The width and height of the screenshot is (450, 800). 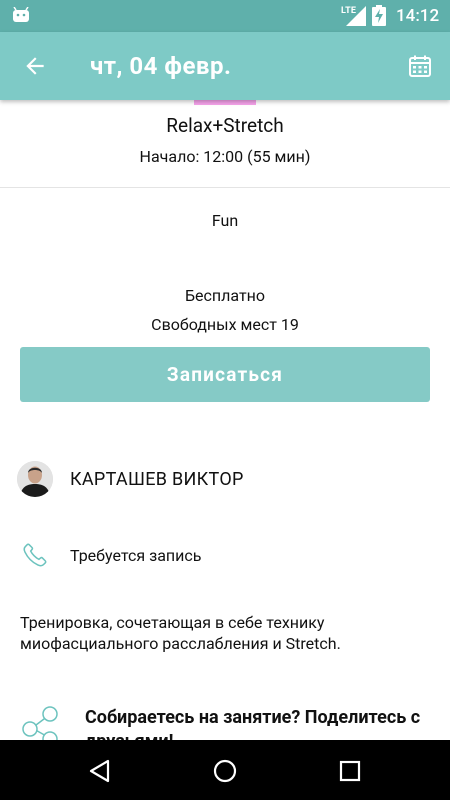 What do you see at coordinates (42, 723) in the screenshot?
I see `share-icon` at bounding box center [42, 723].